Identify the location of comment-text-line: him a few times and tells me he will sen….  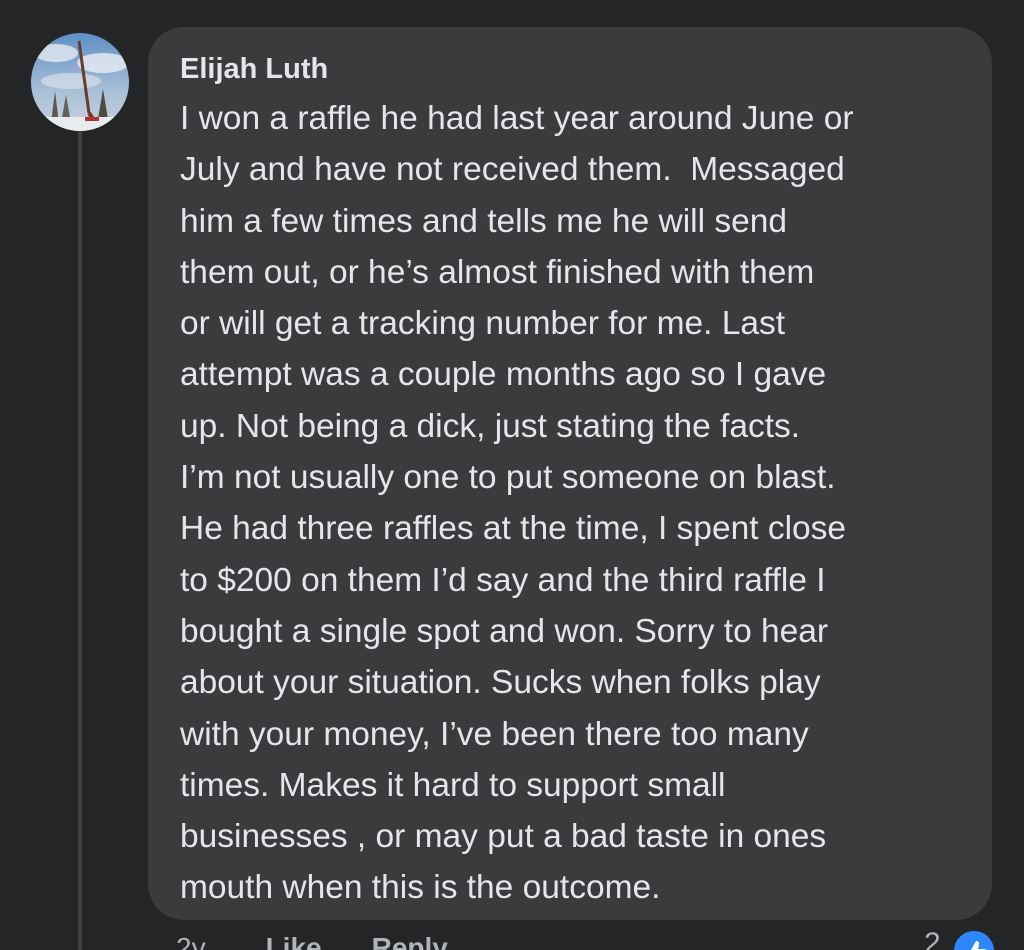
(483, 221).